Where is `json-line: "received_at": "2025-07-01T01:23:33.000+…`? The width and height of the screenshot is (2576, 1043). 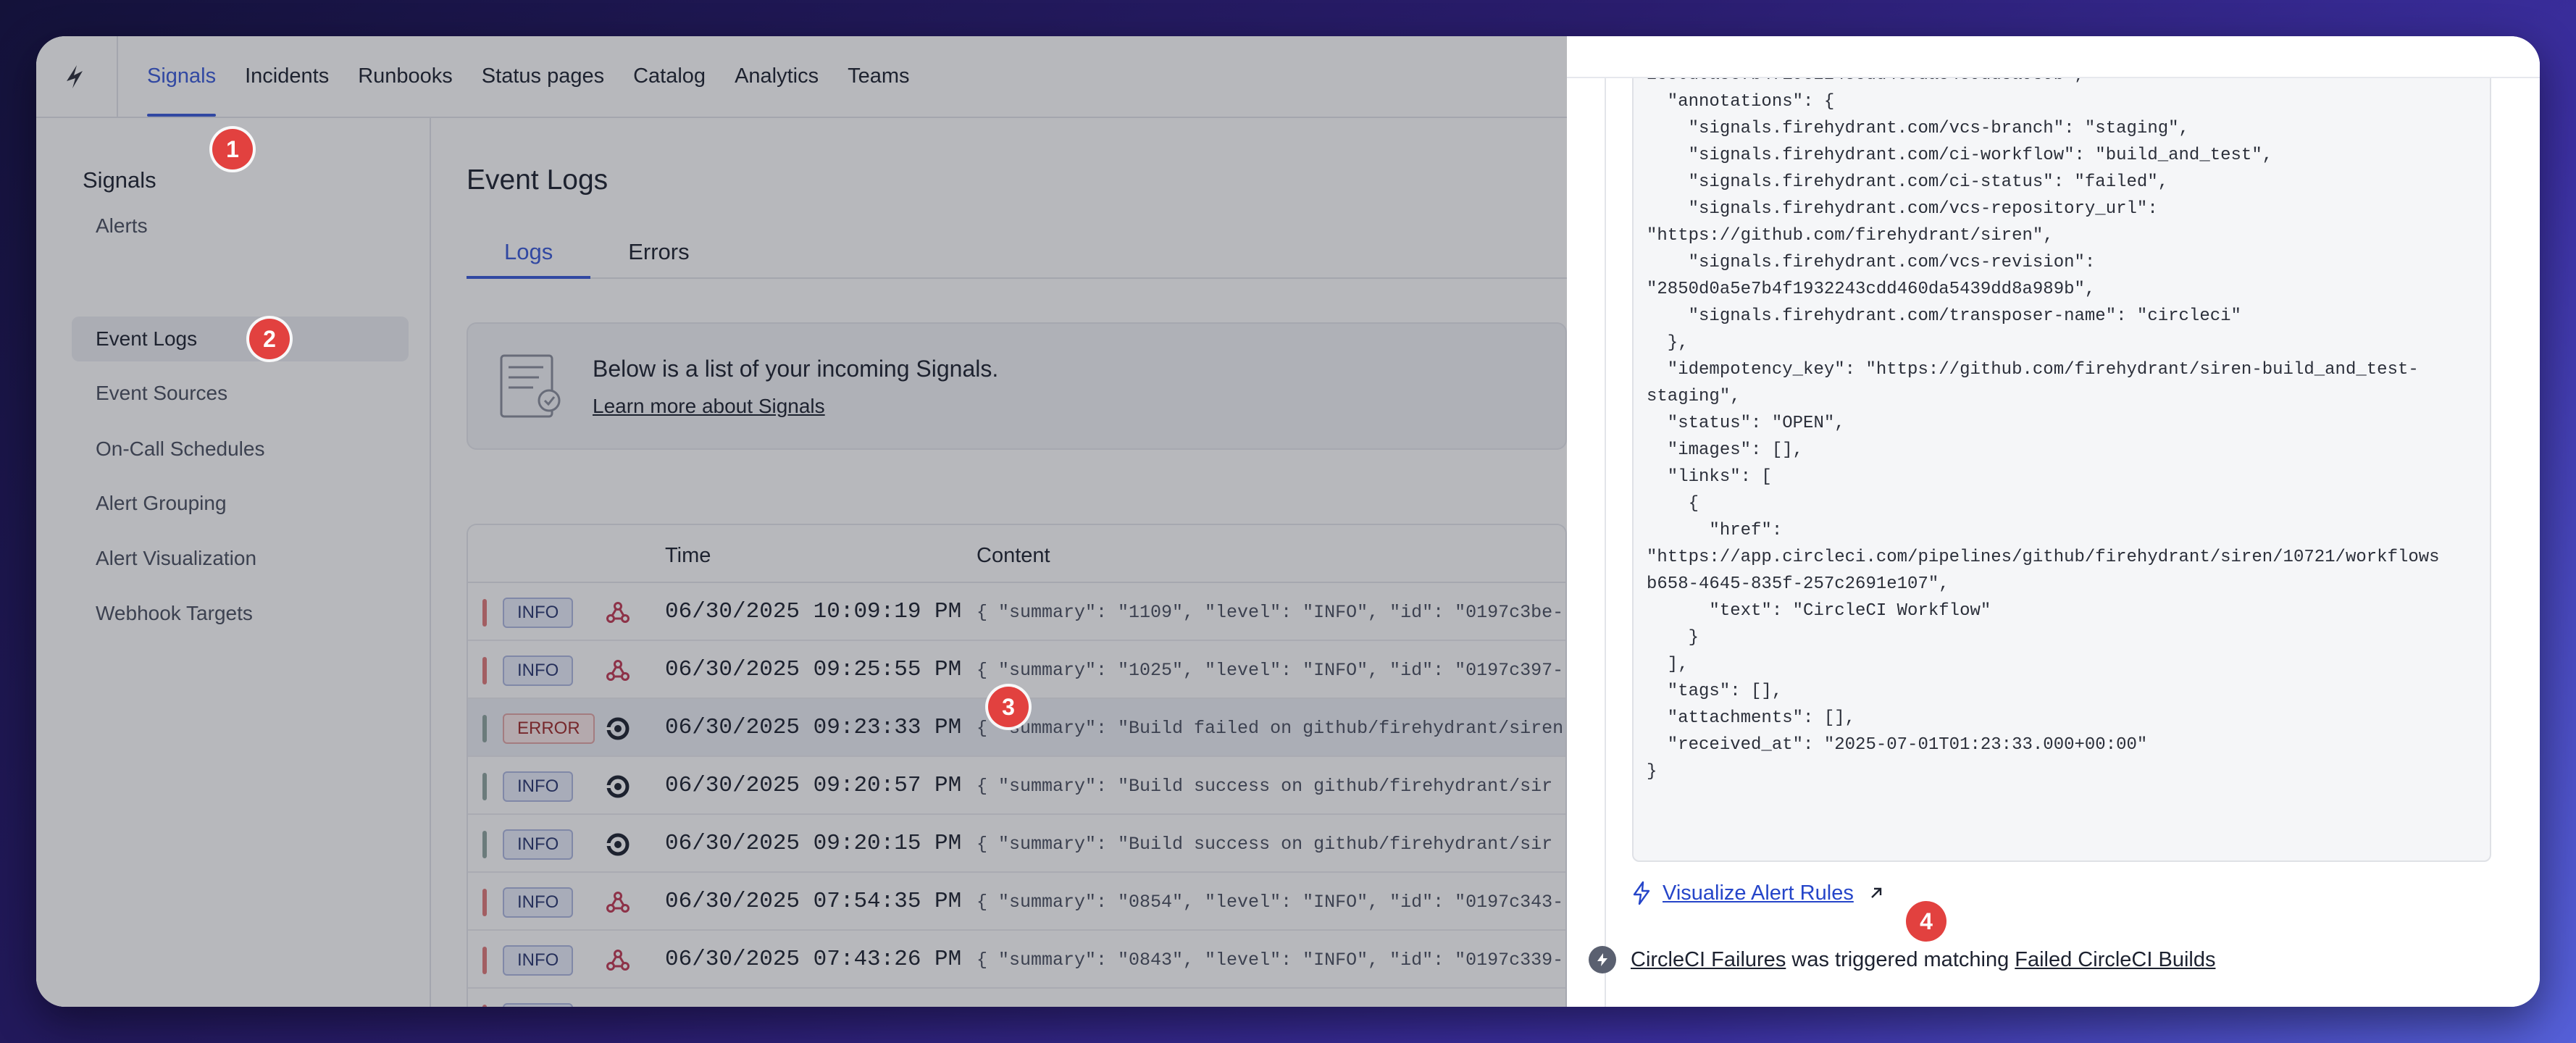
json-line: "received_at": "2025-07-01T01:23:33.000+… is located at coordinates (1898, 745).